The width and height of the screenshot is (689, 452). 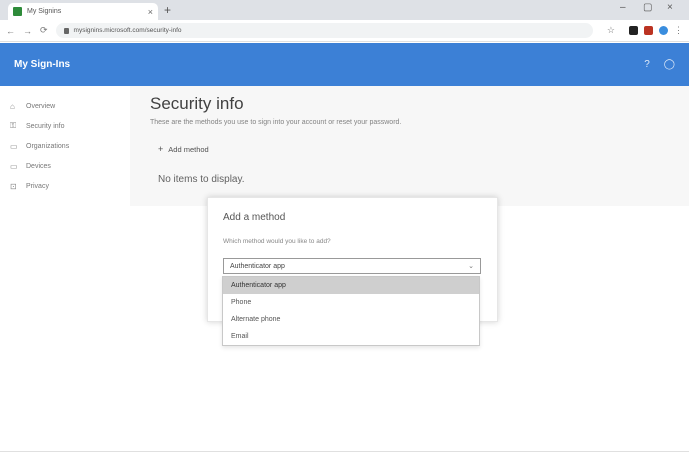 I want to click on browser-tabstrip: My Signins × + – ▢ ×, so click(x=344, y=10).